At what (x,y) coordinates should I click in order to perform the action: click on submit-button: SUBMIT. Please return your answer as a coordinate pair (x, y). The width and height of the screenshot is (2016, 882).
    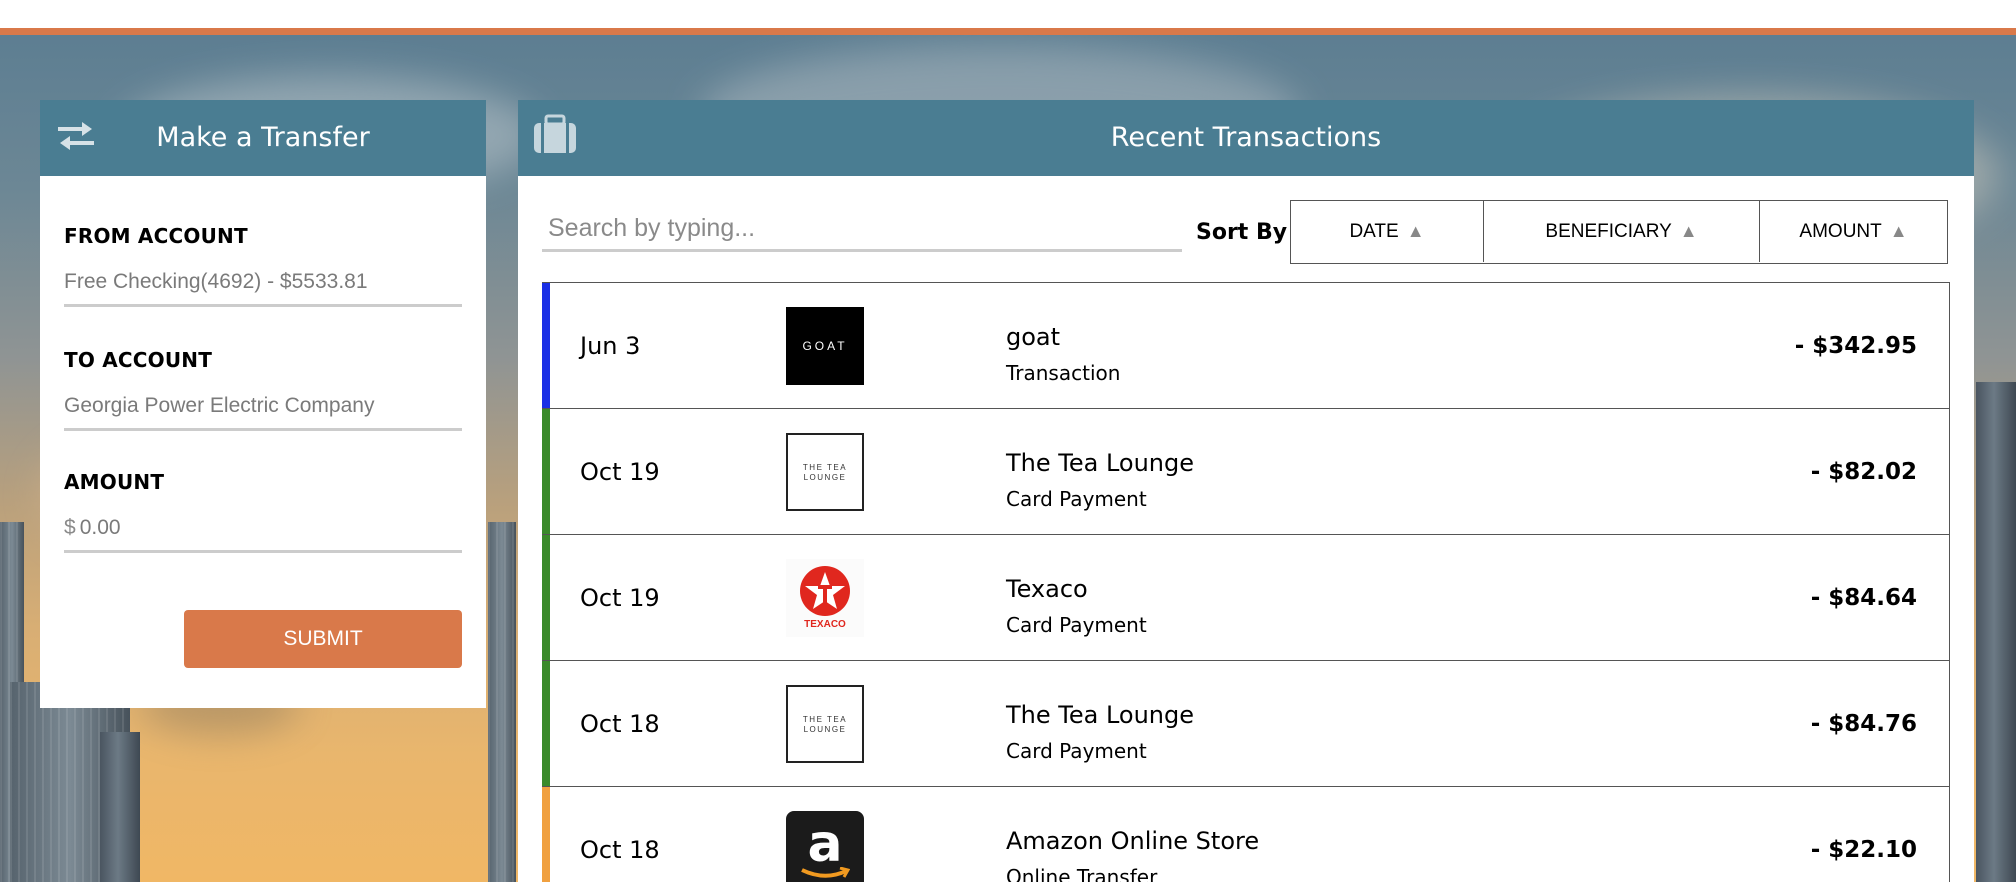
    Looking at the image, I should click on (323, 639).